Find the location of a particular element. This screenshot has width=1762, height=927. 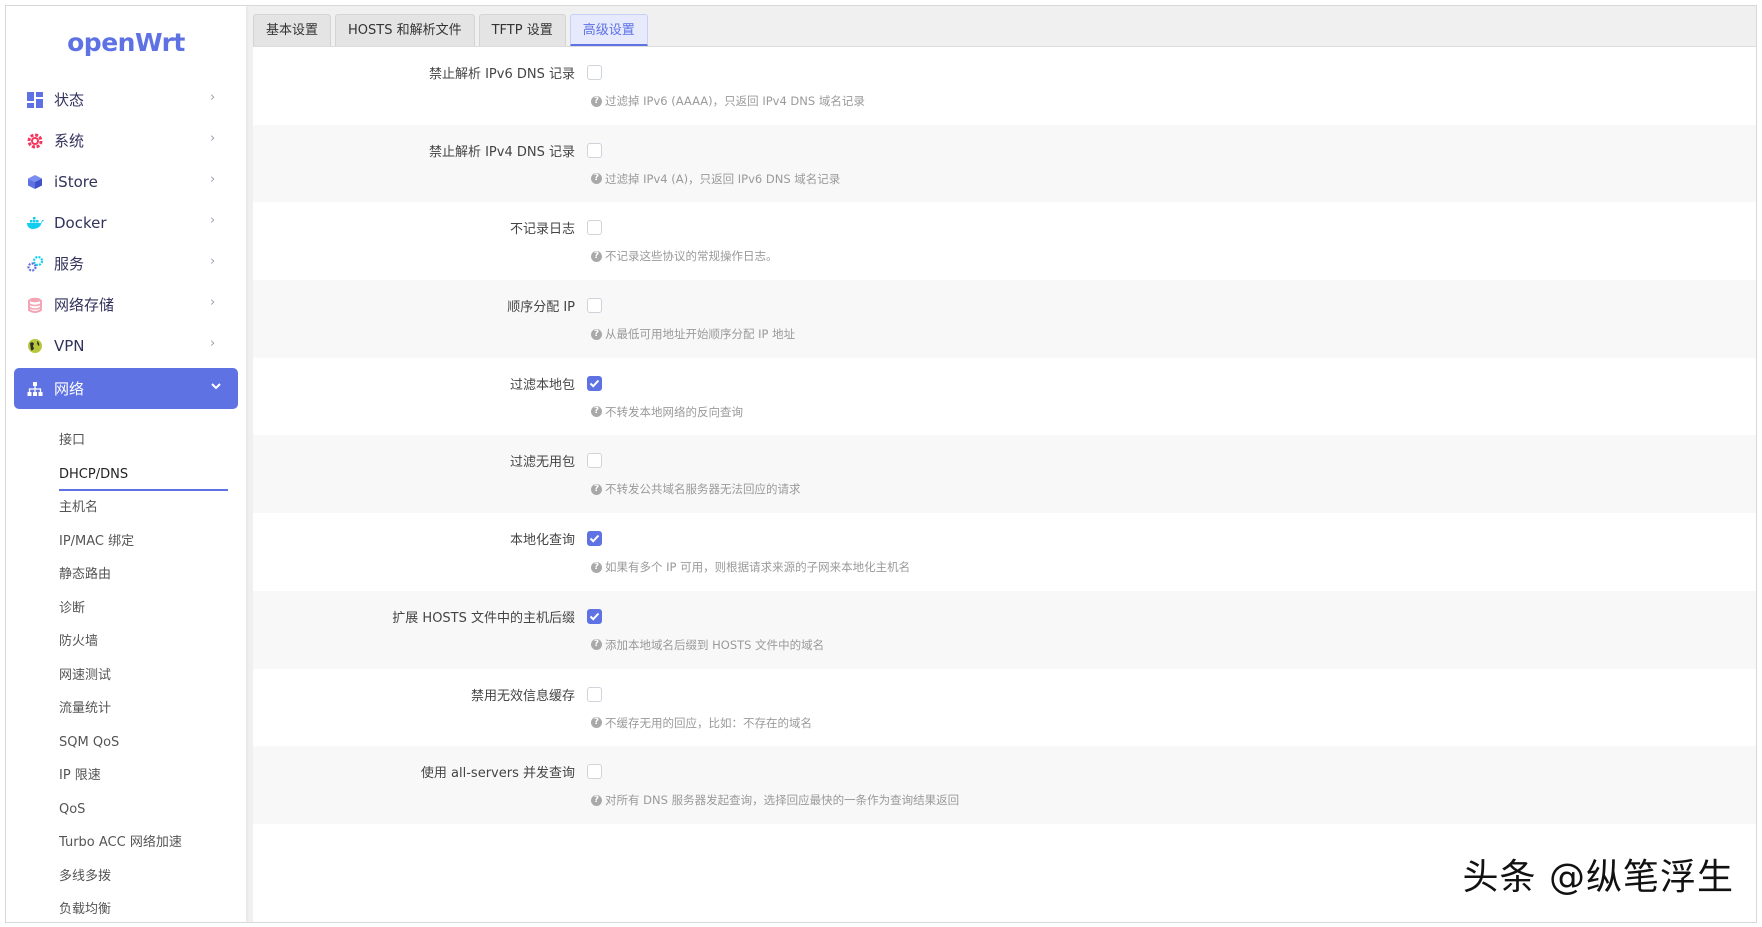

menu-item-services: 服务 › is located at coordinates (126, 263).